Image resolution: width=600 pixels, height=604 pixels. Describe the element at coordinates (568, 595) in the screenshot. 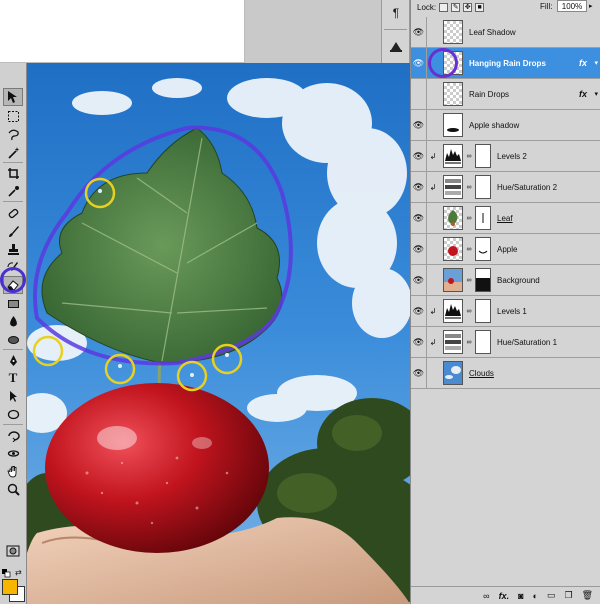

I see `new-layer-icon: ❐` at that location.